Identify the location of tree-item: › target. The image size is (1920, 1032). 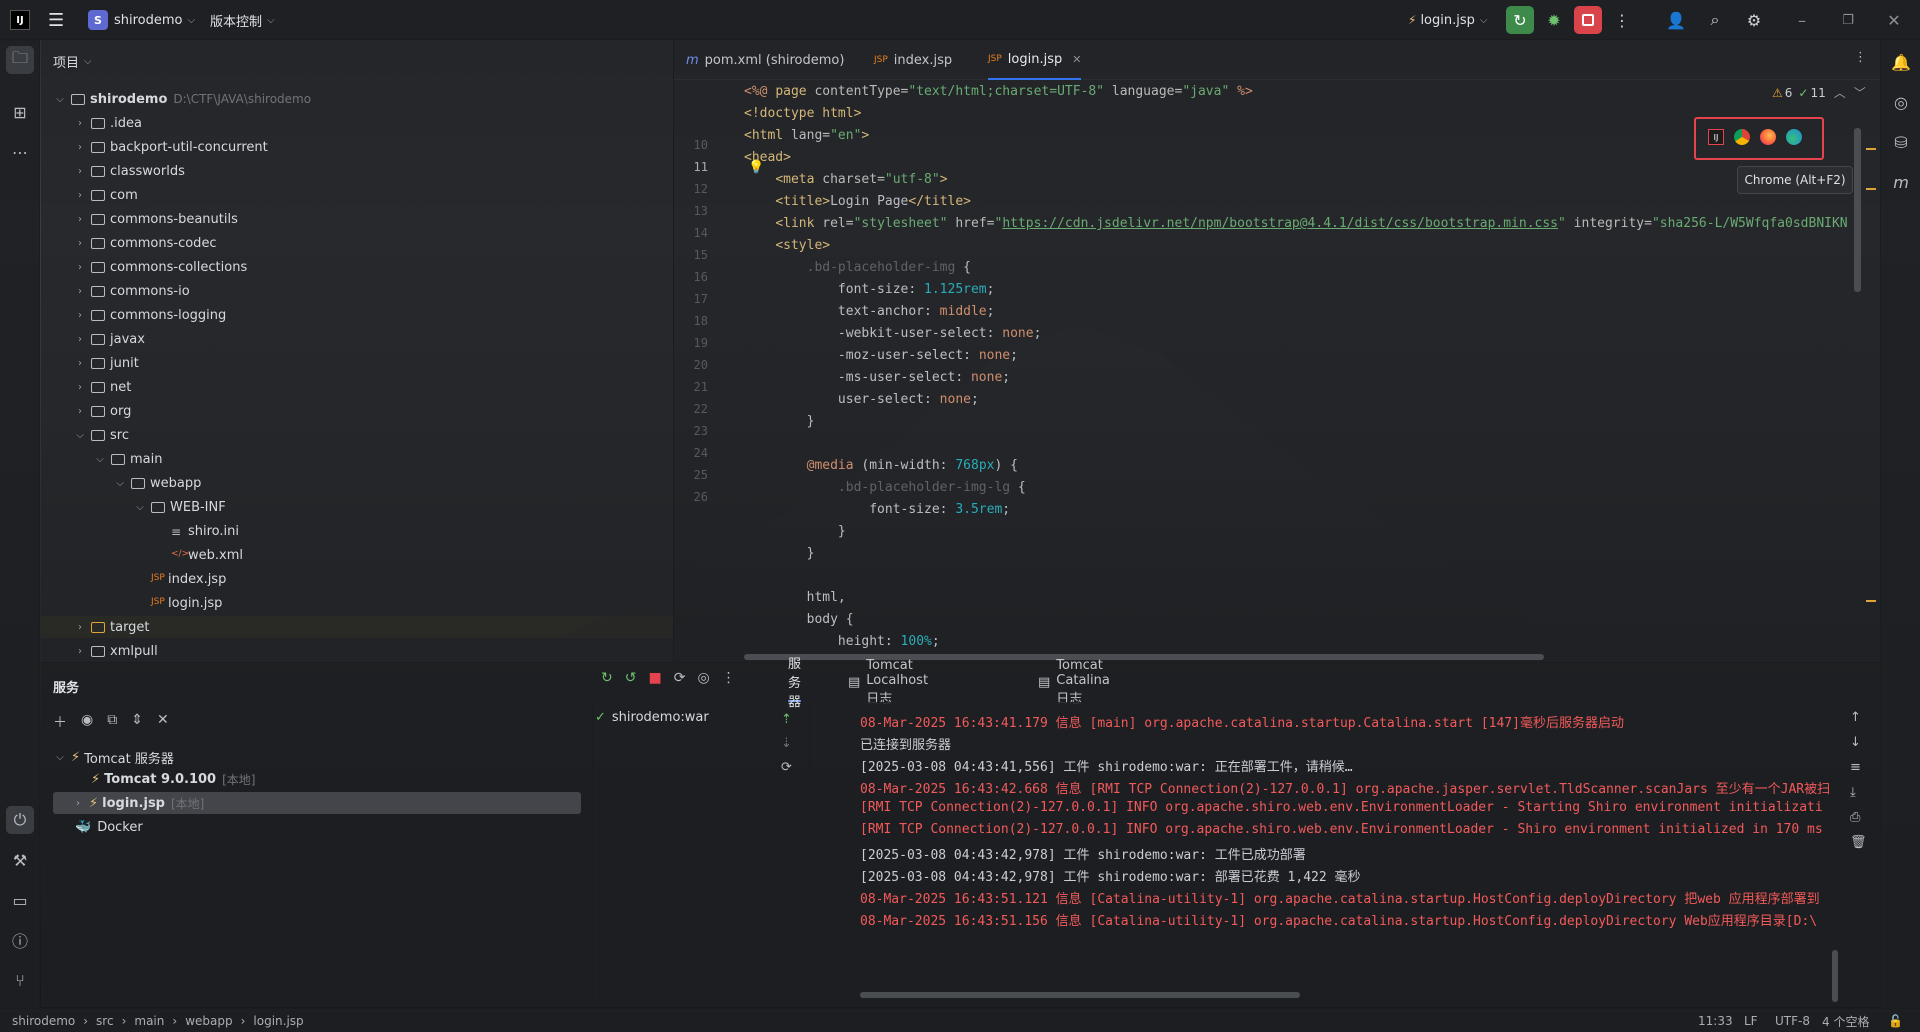
(357, 627).